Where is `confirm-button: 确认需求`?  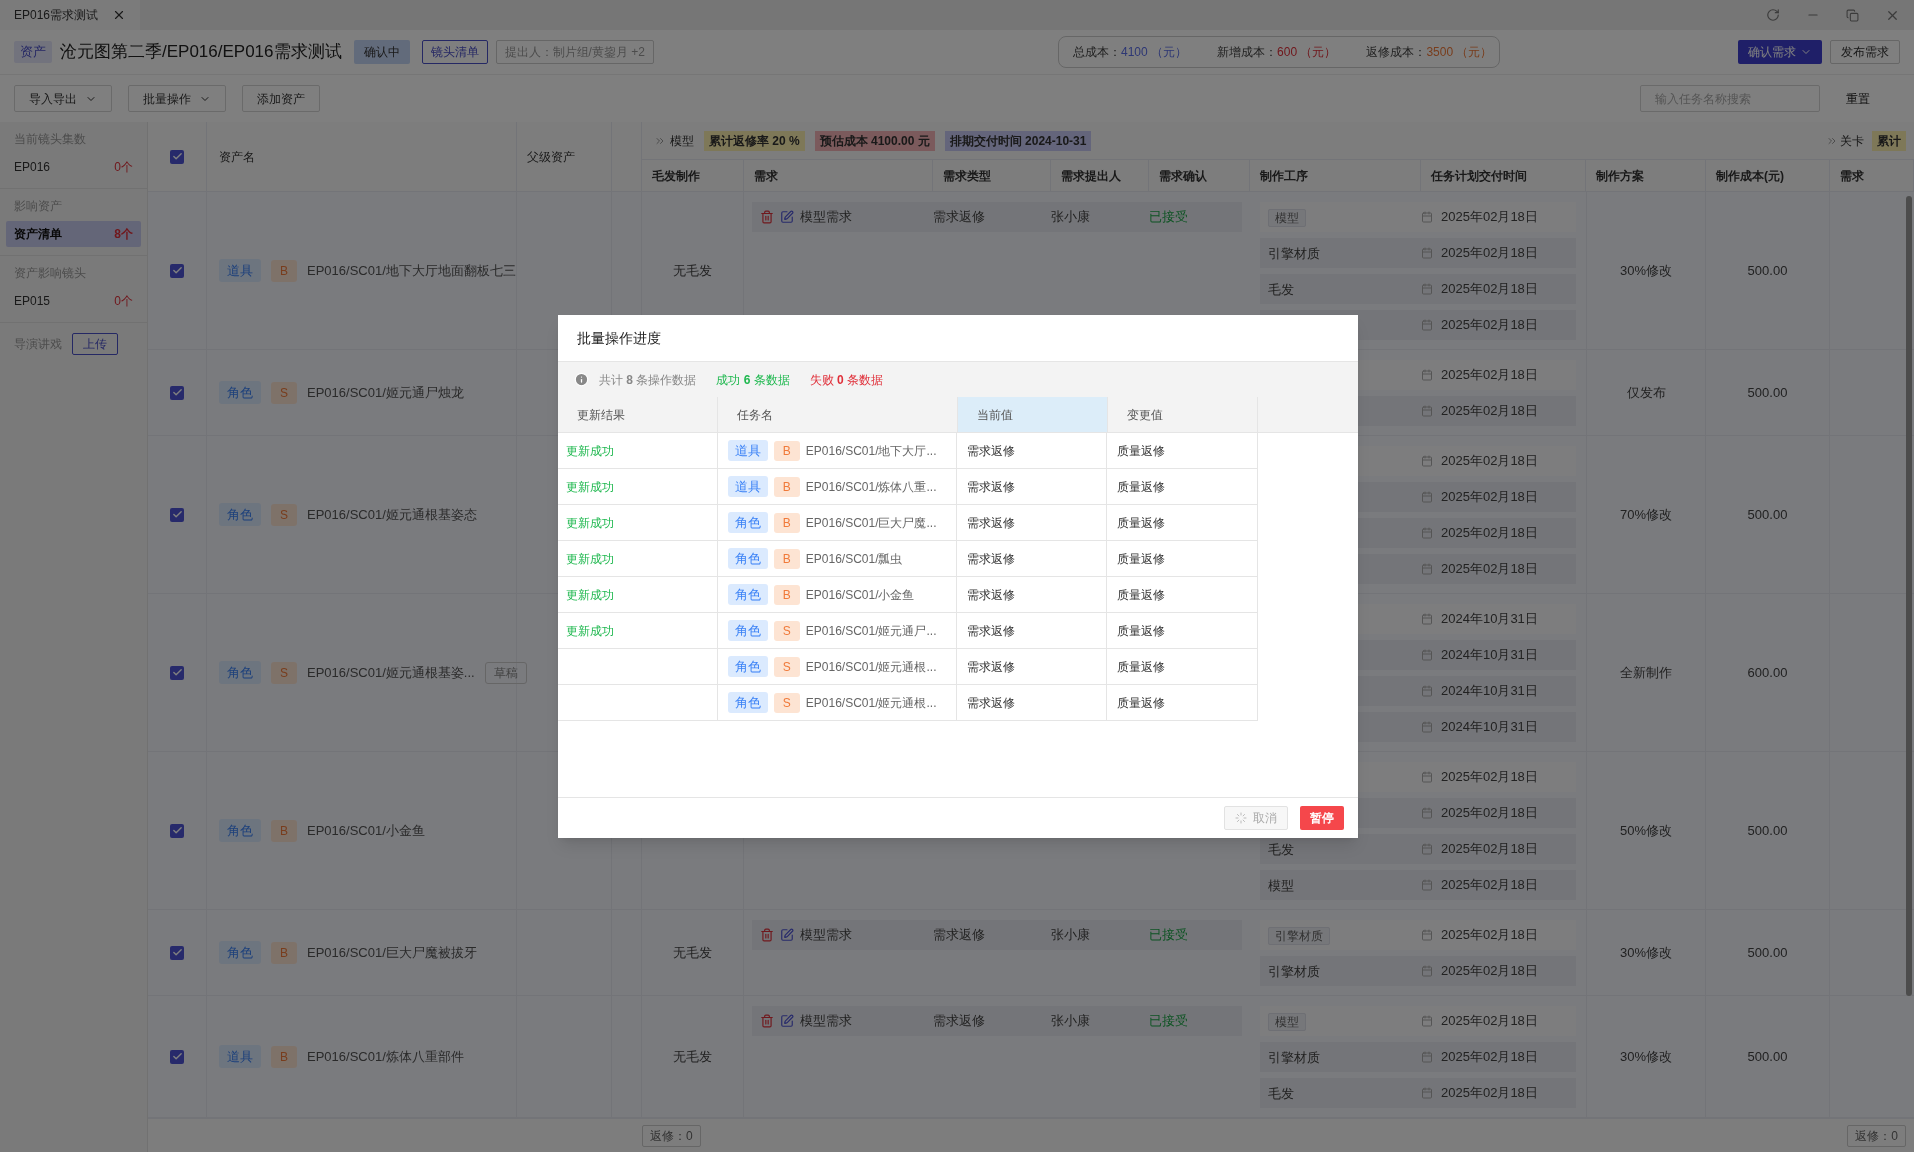
confirm-button: 确认需求 is located at coordinates (1780, 52).